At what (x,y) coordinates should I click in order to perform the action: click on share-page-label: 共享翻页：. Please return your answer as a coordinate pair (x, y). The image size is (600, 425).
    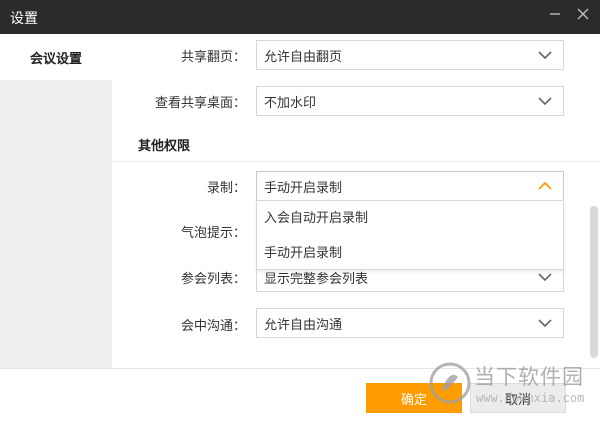
    Looking at the image, I should click on (213, 57).